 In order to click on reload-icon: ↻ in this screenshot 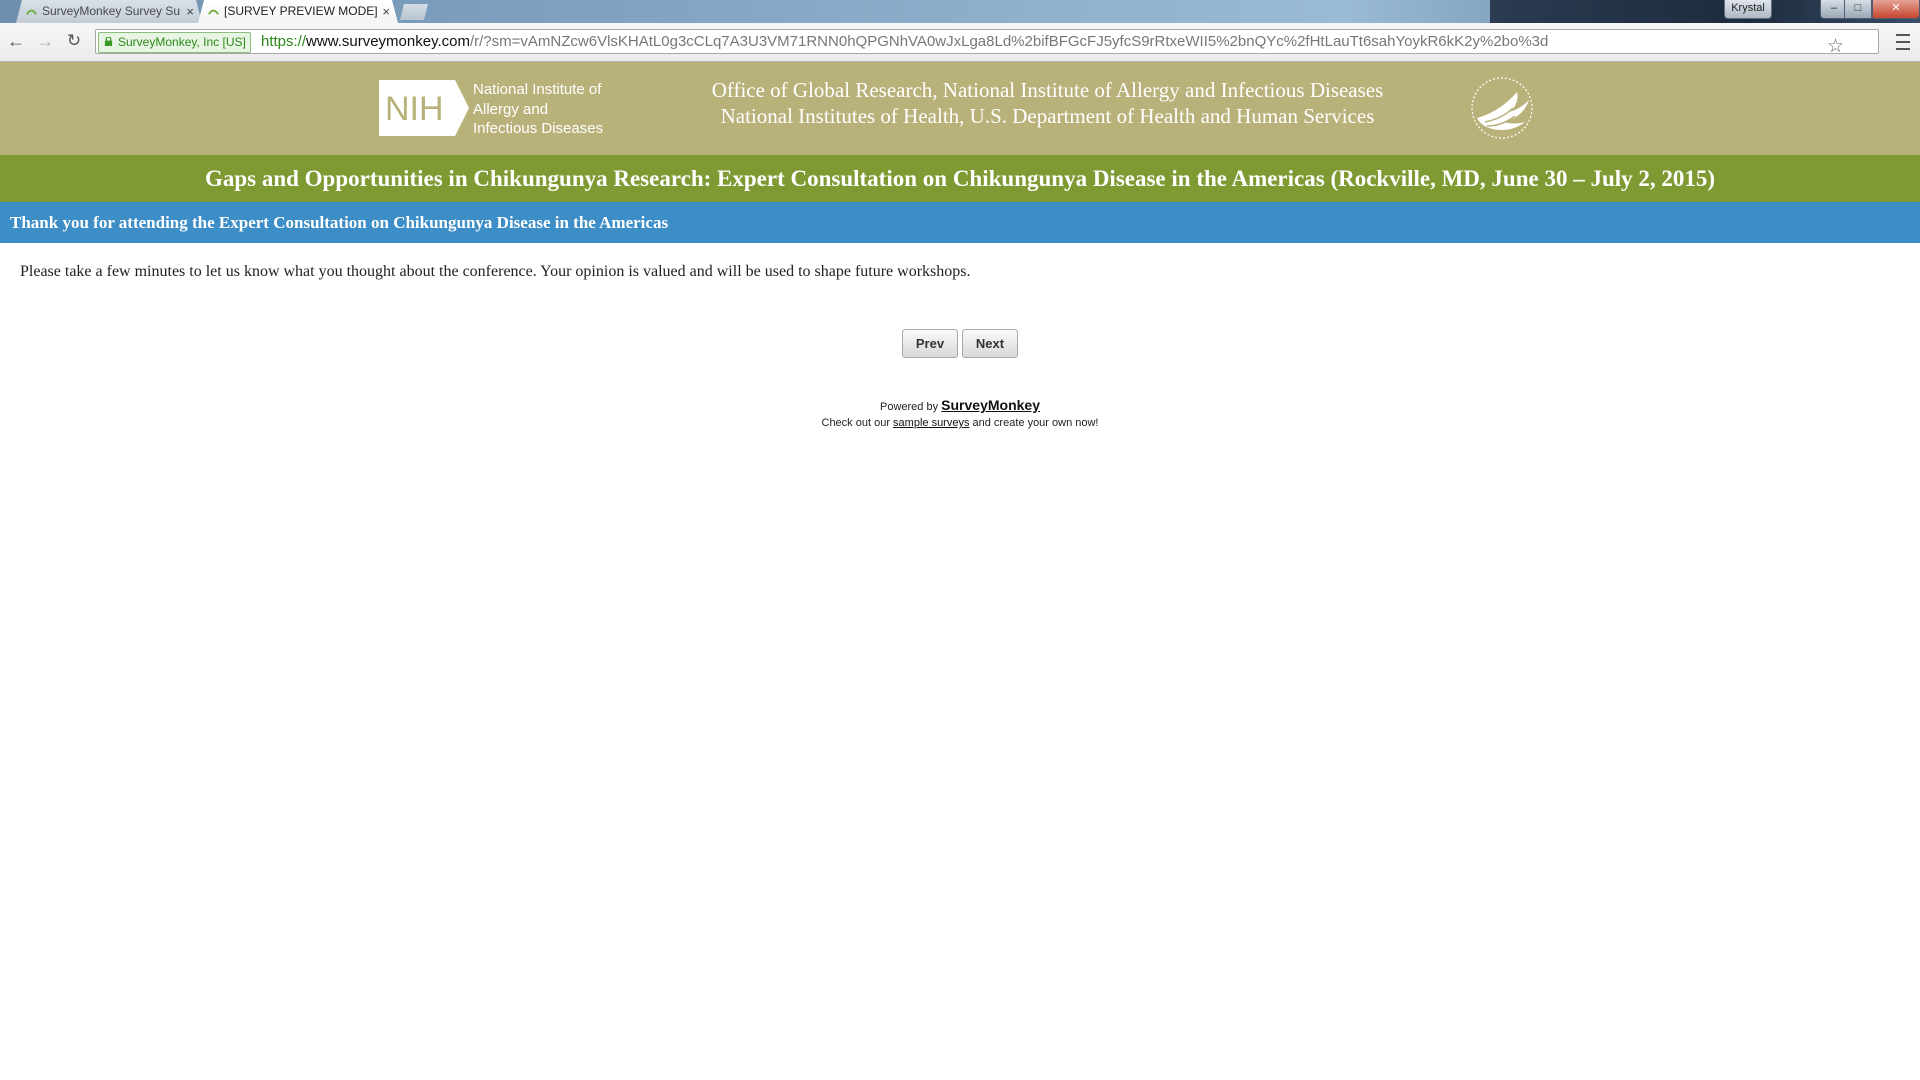, I will do `click(74, 41)`.